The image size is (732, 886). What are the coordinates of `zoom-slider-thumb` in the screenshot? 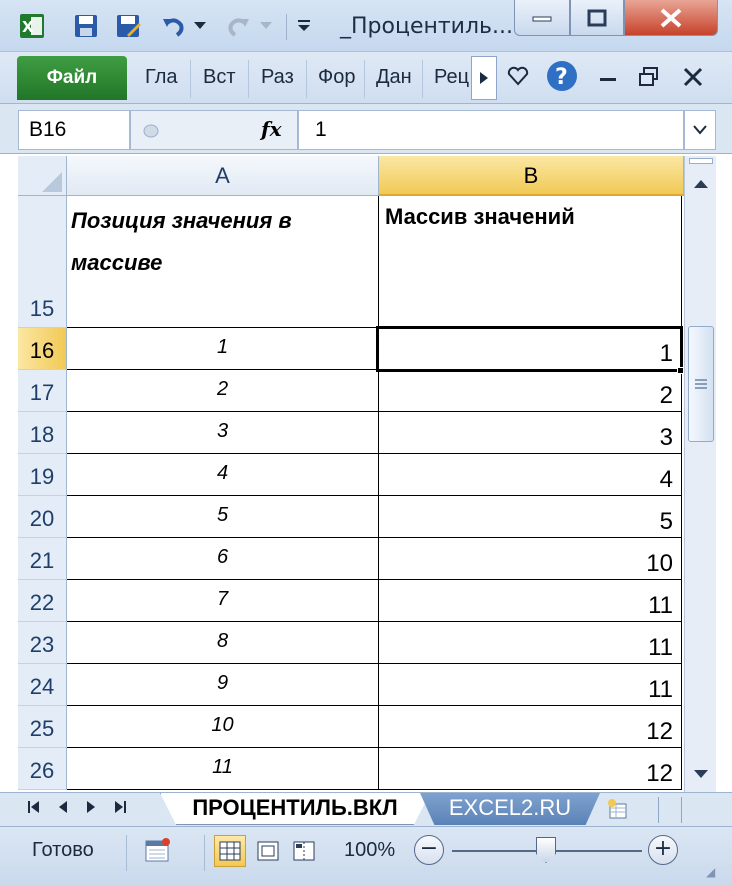 It's located at (546, 850).